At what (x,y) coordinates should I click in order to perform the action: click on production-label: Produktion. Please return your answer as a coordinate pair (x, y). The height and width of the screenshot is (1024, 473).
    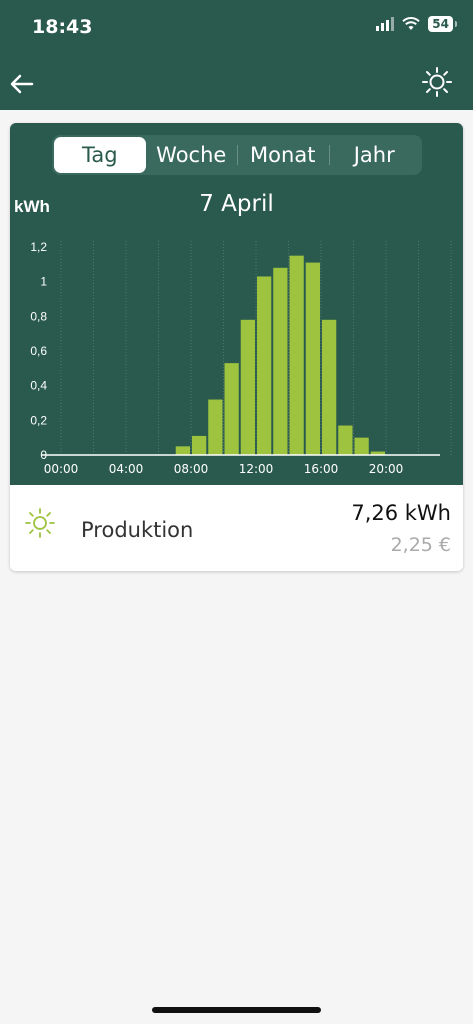
    Looking at the image, I should click on (137, 530).